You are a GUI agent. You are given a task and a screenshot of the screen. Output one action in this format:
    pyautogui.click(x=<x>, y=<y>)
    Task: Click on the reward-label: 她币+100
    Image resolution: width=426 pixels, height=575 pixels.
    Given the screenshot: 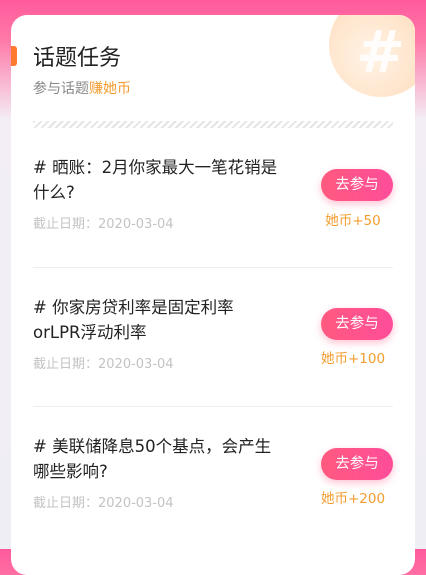 What is the action you would take?
    pyautogui.click(x=353, y=359)
    